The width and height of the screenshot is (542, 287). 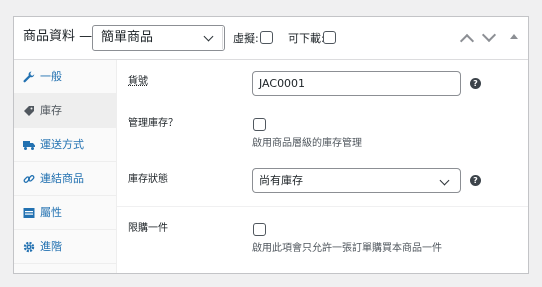 I want to click on virtual-label: 虛擬:, so click(x=246, y=38).